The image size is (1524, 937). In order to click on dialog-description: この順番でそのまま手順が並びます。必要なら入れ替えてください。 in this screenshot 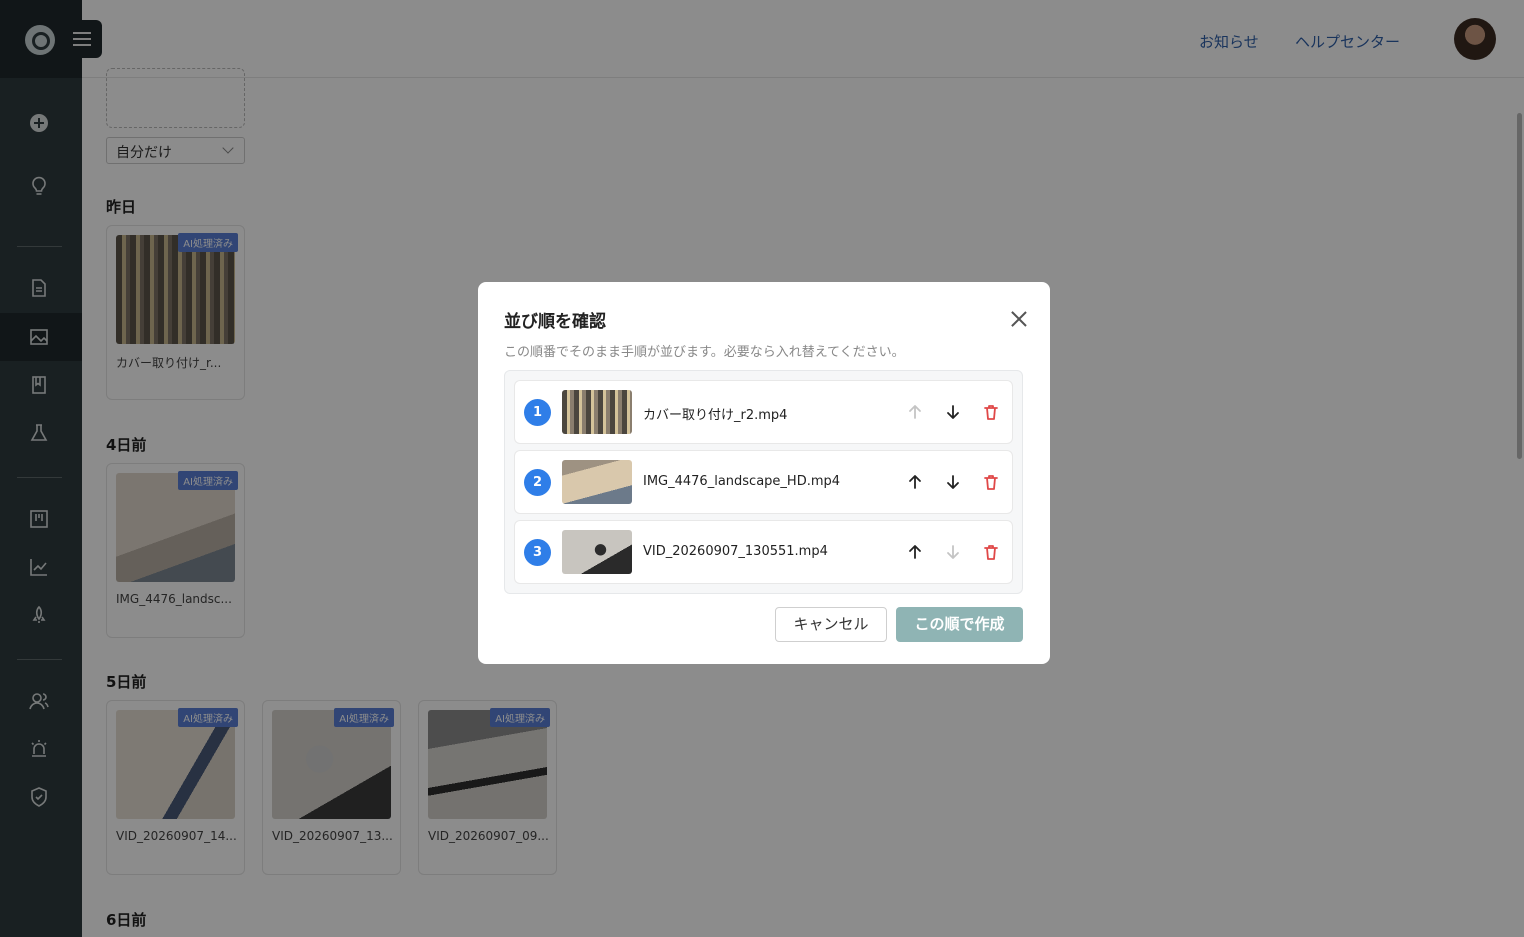, I will do `click(704, 352)`.